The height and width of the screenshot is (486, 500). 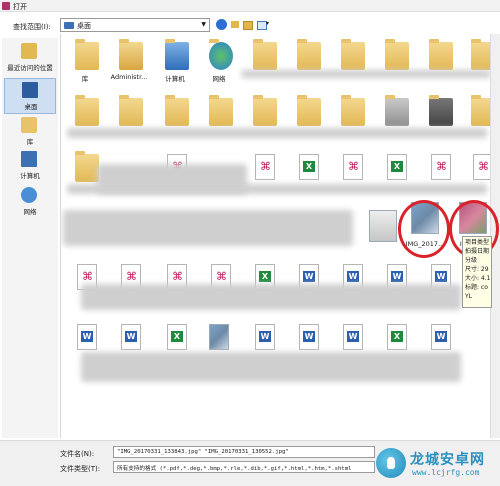 I want to click on place-library: 库, so click(x=30, y=132).